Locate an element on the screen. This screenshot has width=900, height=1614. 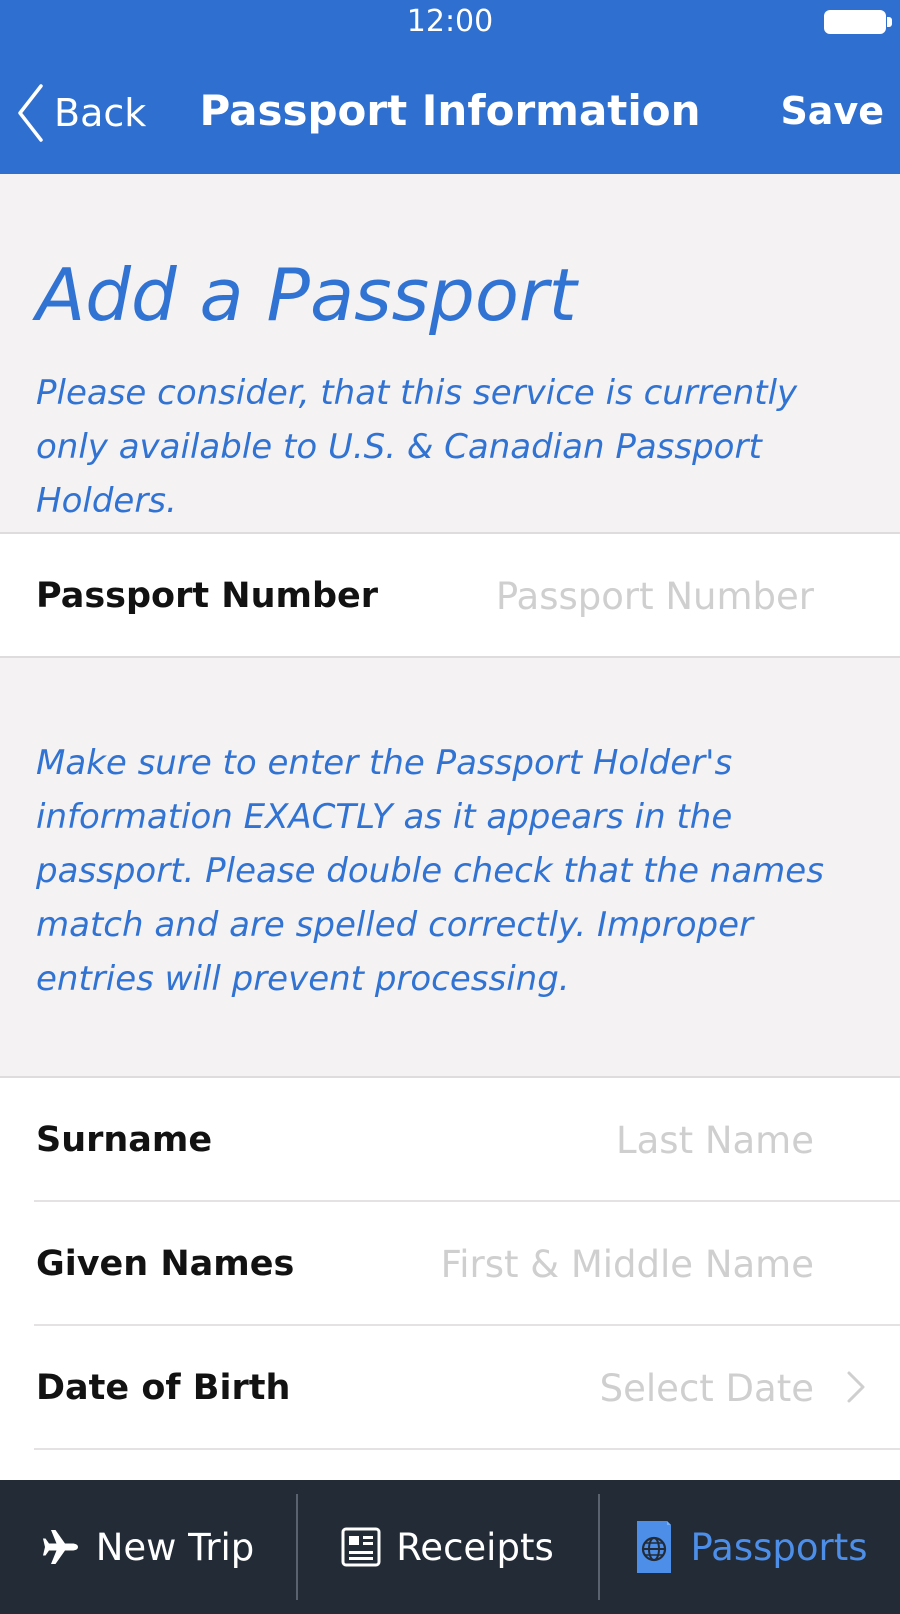
date-of-birth-row: Date of Birth Select Date is located at coordinates (450, 1388).